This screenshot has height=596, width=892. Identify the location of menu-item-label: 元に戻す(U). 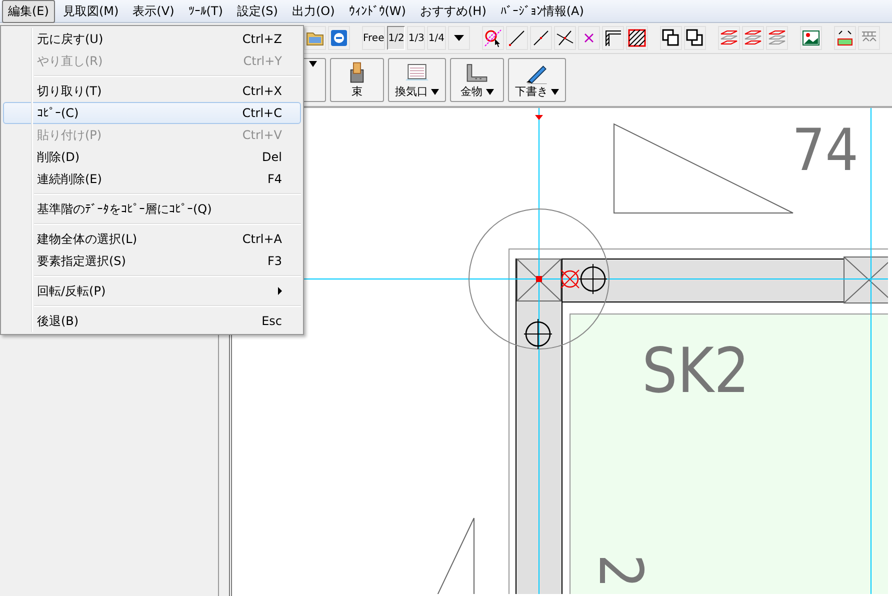
(70, 39).